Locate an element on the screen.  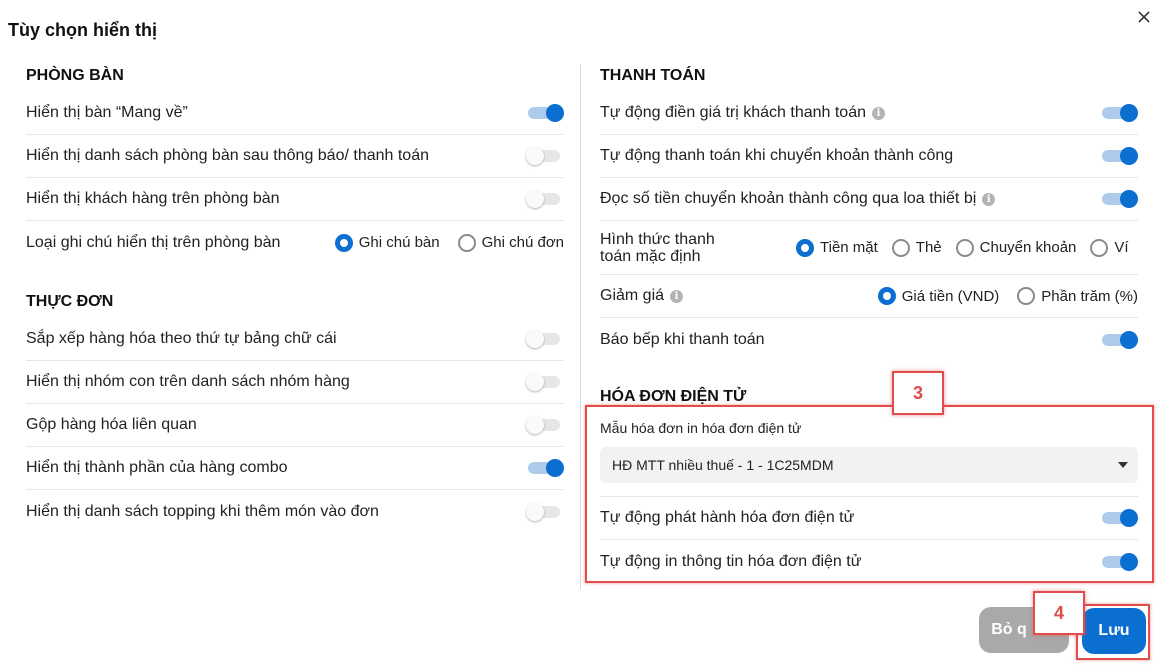
radio-group-payment-method: Tiền mặt Thẻ Chuyển khoản Ví is located at coordinates (962, 247).